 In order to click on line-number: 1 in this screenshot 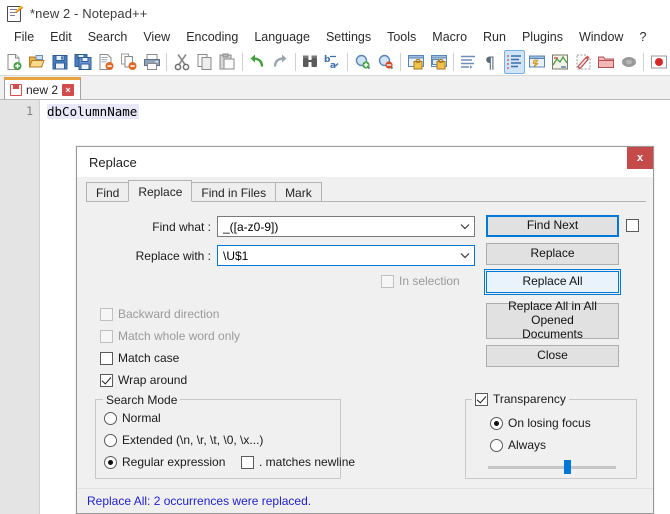, I will do `click(29, 111)`.